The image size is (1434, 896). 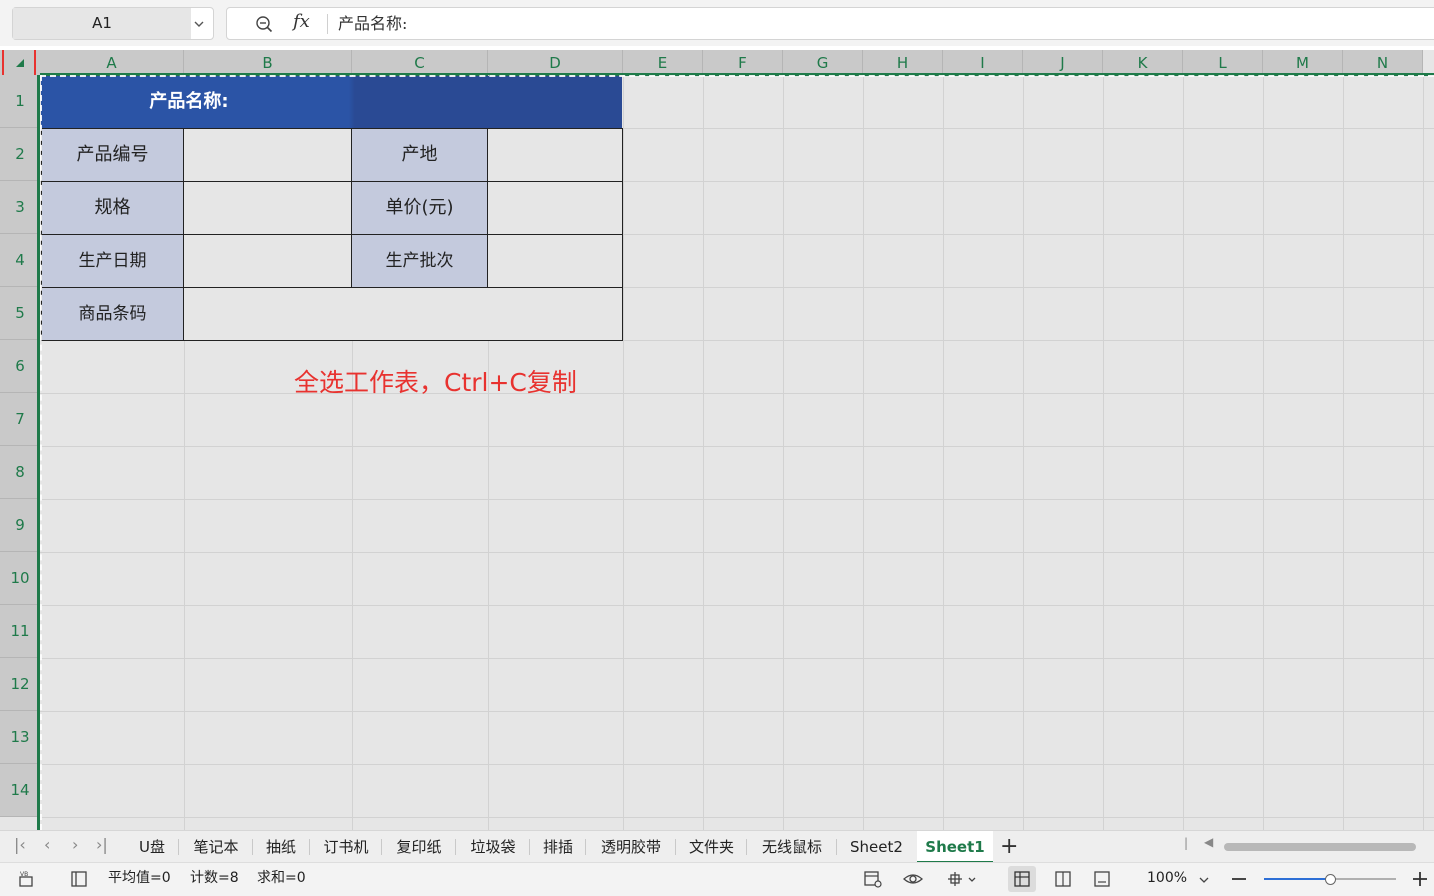 I want to click on sheet-tab-4: 复印纸, so click(x=419, y=847).